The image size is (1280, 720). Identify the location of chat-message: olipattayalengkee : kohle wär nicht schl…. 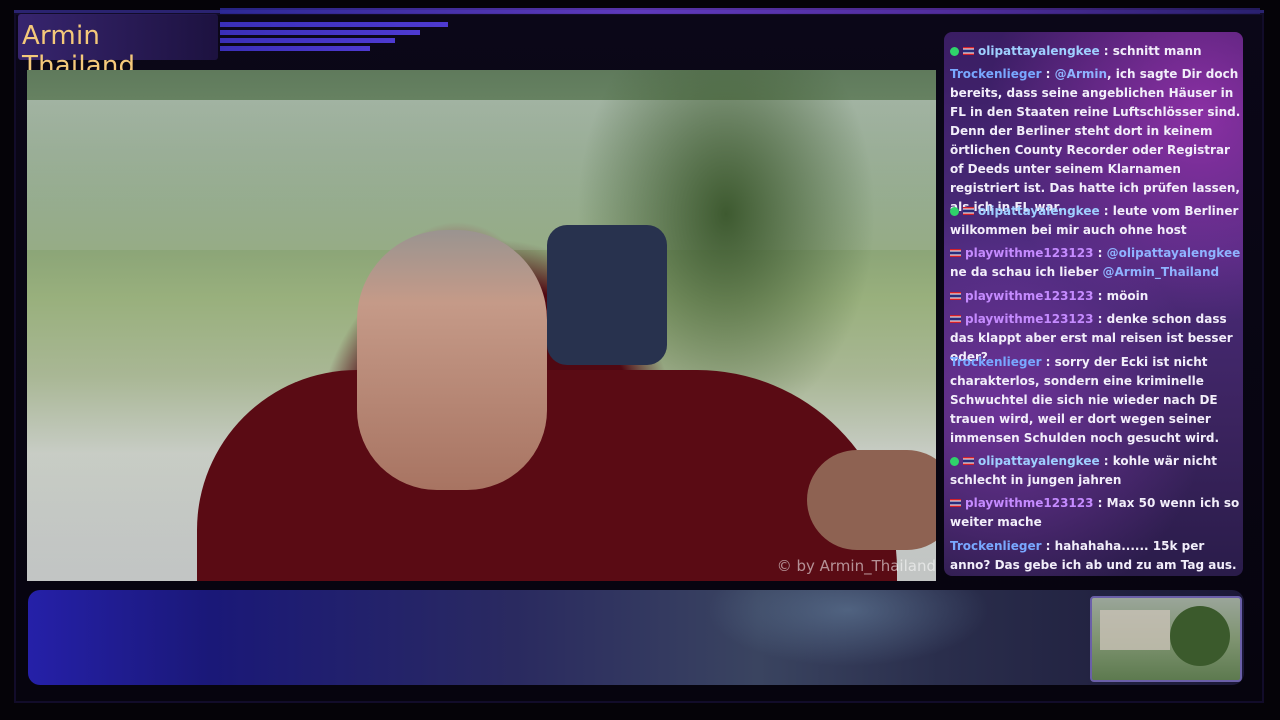
(1095, 471).